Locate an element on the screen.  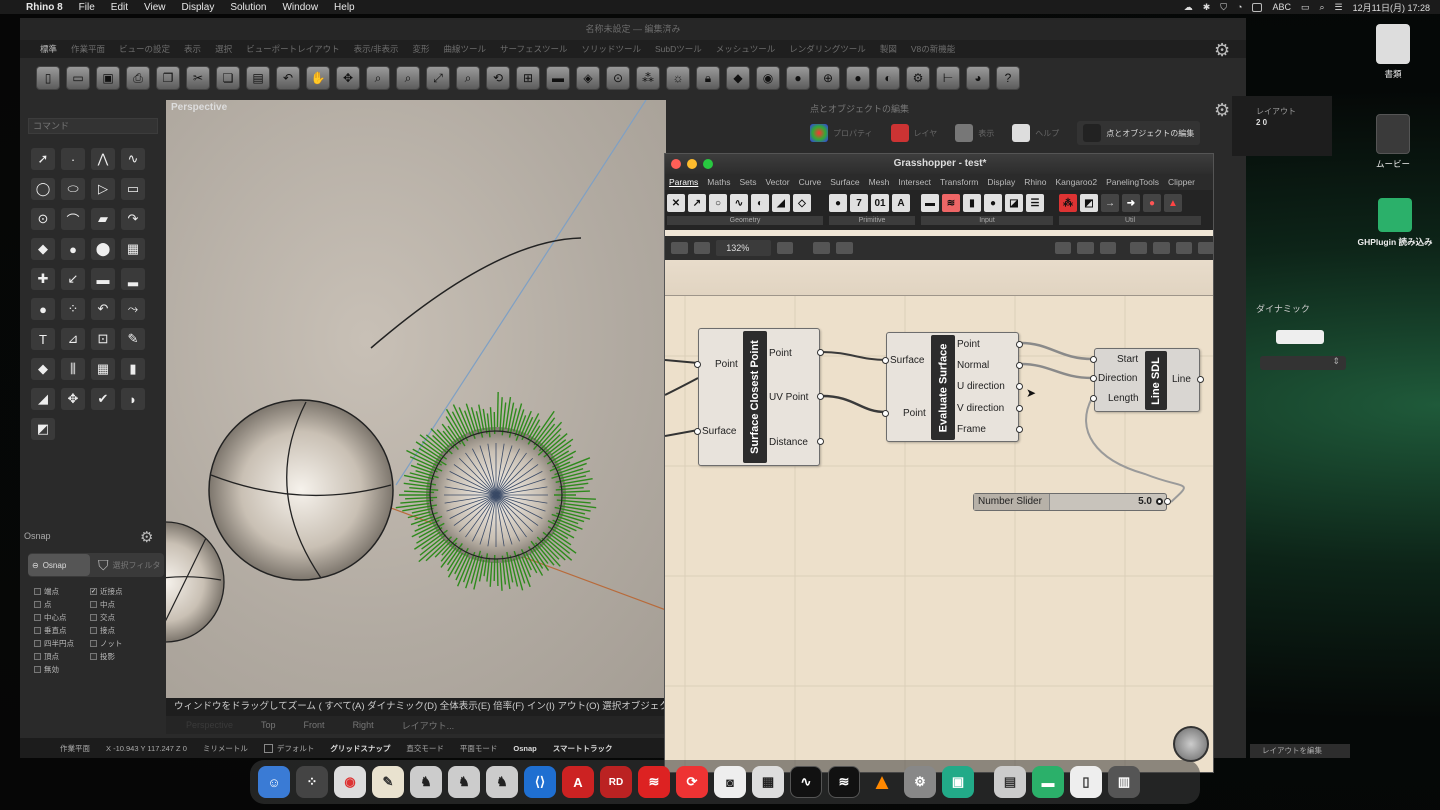
util-galapagos-icon: ◩ is located at coordinates (1089, 203).